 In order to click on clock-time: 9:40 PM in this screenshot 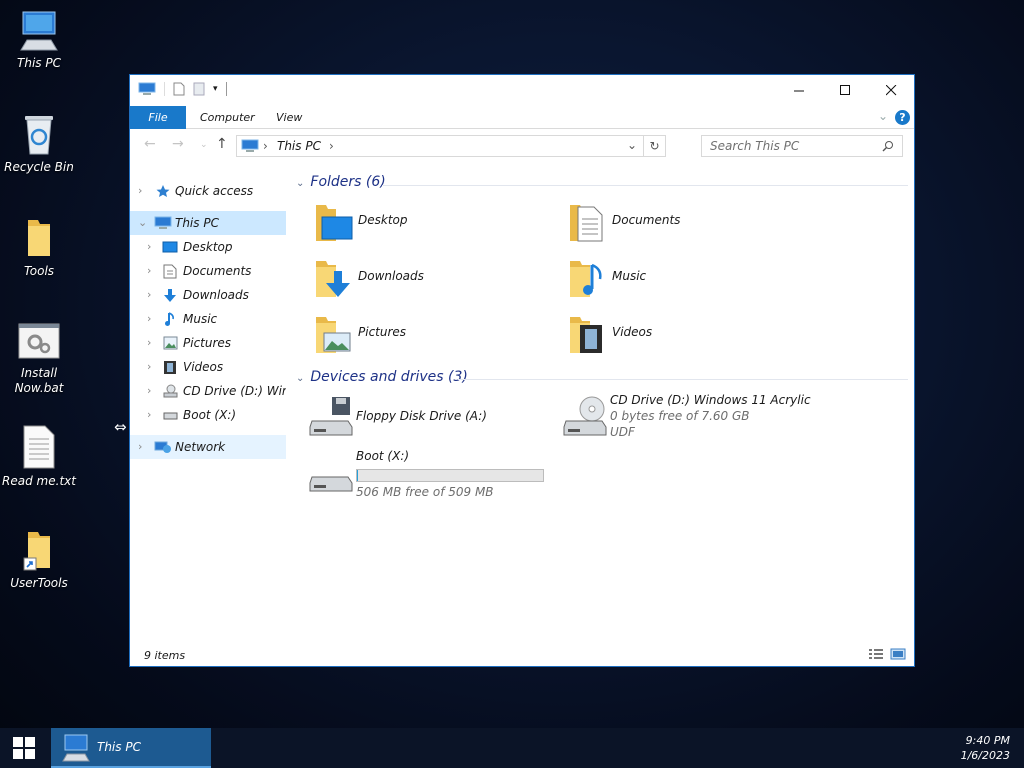, I will do `click(987, 740)`.